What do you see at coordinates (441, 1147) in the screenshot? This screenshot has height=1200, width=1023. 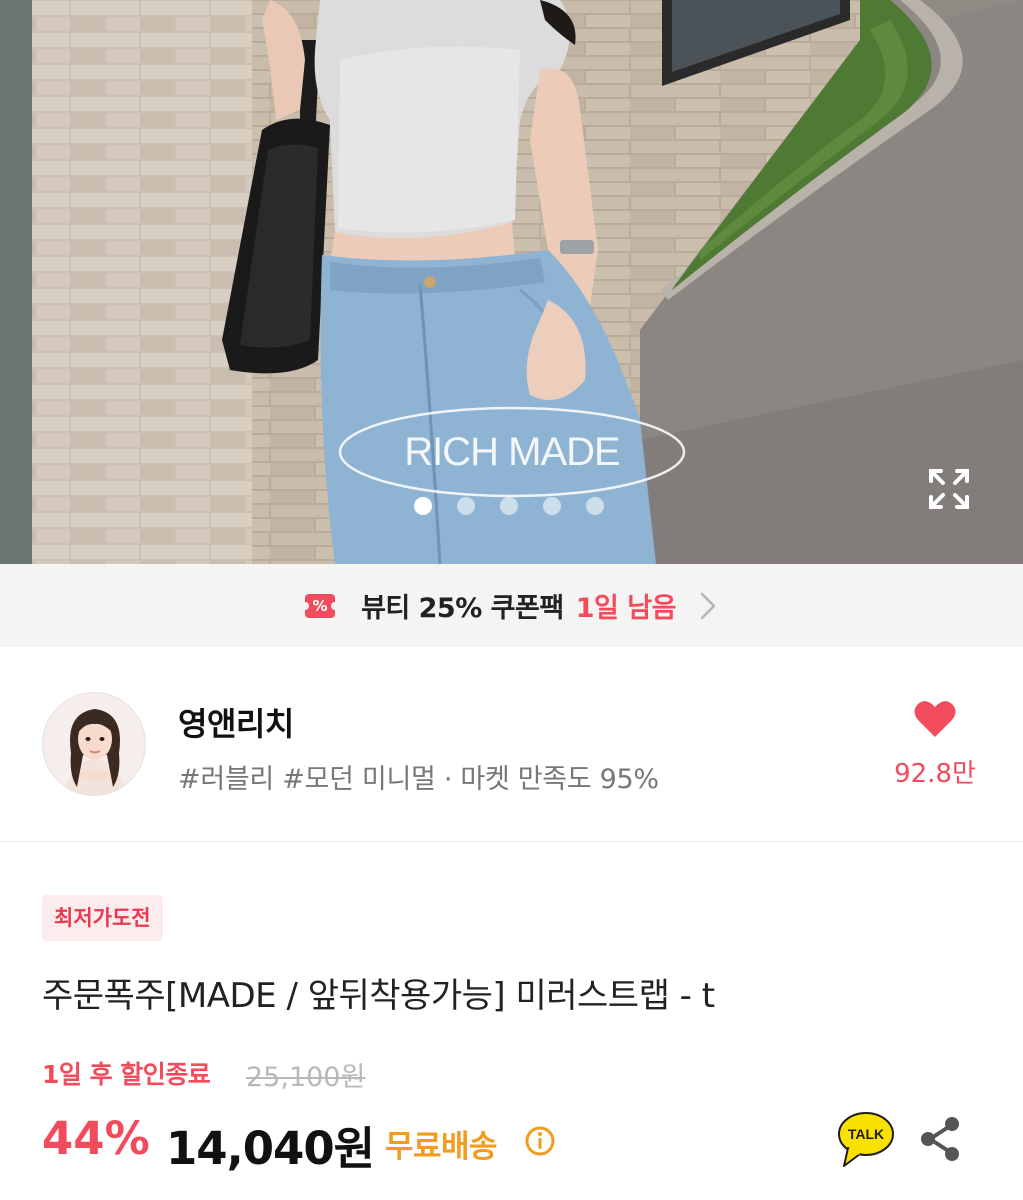 I see `free-shipping-label: 무료배송` at bounding box center [441, 1147].